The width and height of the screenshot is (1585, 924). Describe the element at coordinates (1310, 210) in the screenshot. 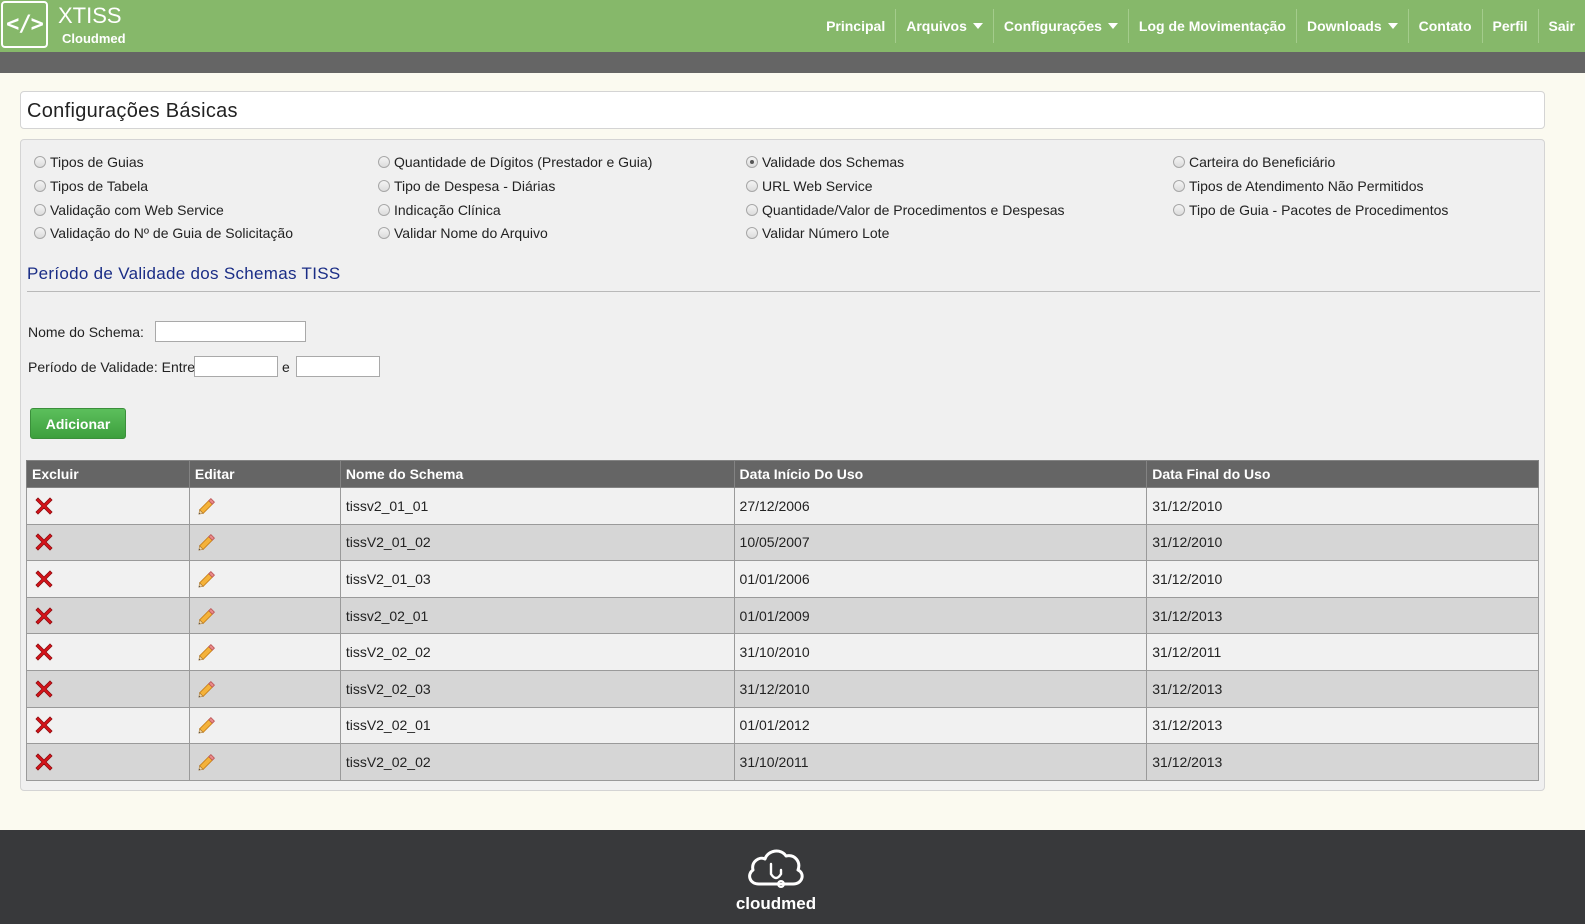

I see `option-tipo-de-guia-pacotes-de-procedimentos: Tipo de Guia - Pacotes de Procedimentos` at that location.